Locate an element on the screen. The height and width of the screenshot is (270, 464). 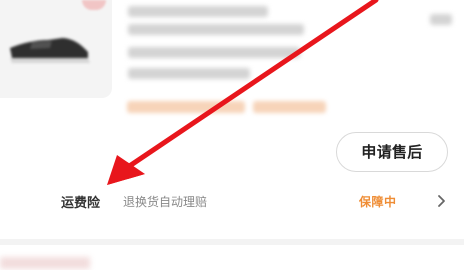
thumbnail-corner-blur is located at coordinates (94, 5).